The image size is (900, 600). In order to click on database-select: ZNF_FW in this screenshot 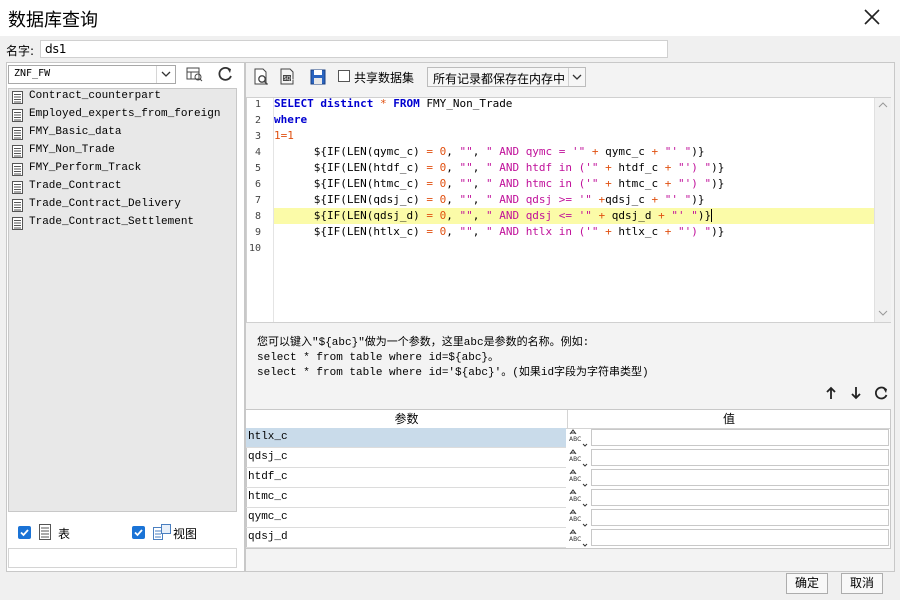, I will do `click(92, 74)`.